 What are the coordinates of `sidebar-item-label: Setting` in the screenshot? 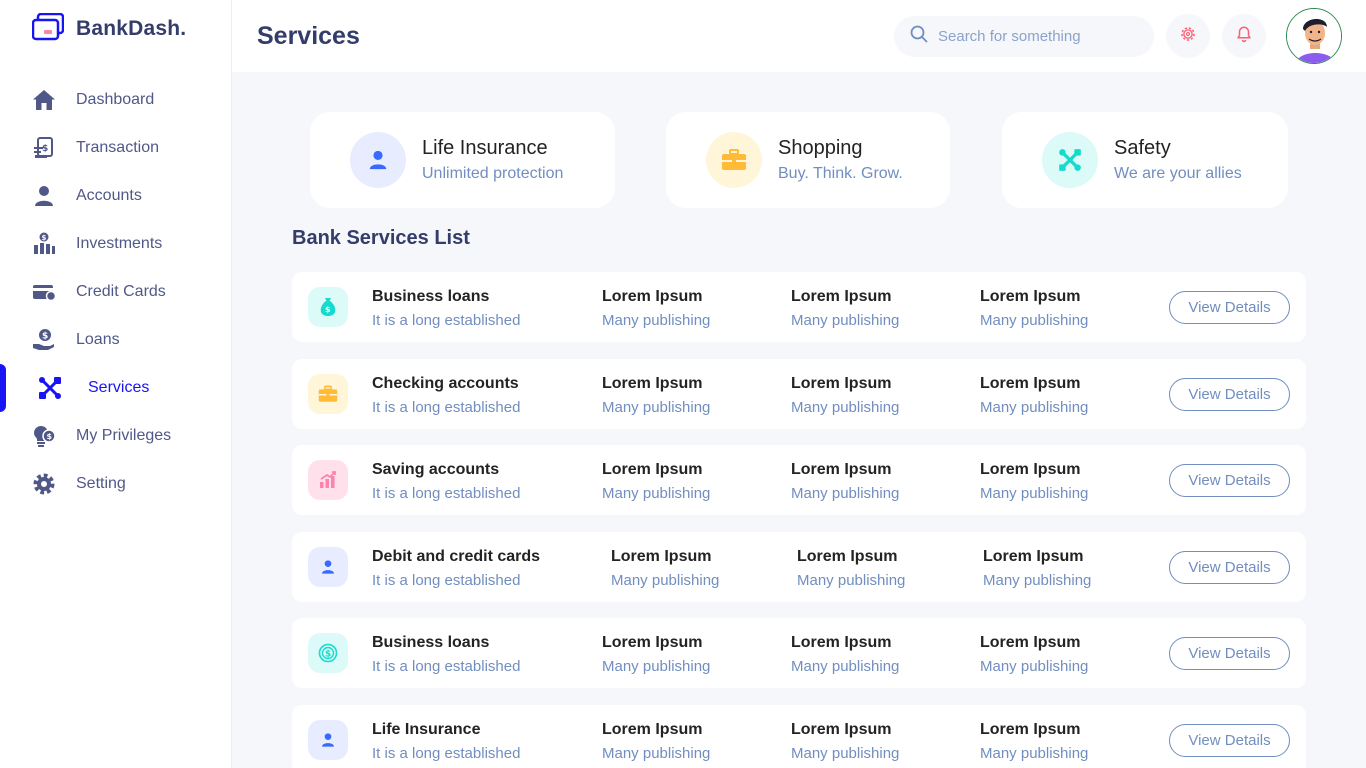 It's located at (101, 483).